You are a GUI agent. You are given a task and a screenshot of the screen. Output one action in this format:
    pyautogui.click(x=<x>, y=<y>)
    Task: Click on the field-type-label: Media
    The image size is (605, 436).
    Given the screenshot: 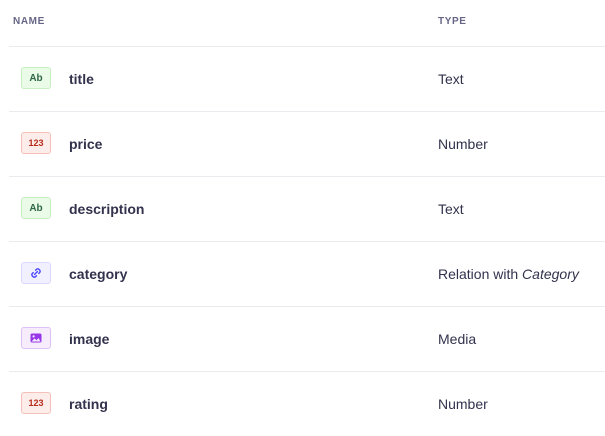 What is the action you would take?
    pyautogui.click(x=457, y=339)
    